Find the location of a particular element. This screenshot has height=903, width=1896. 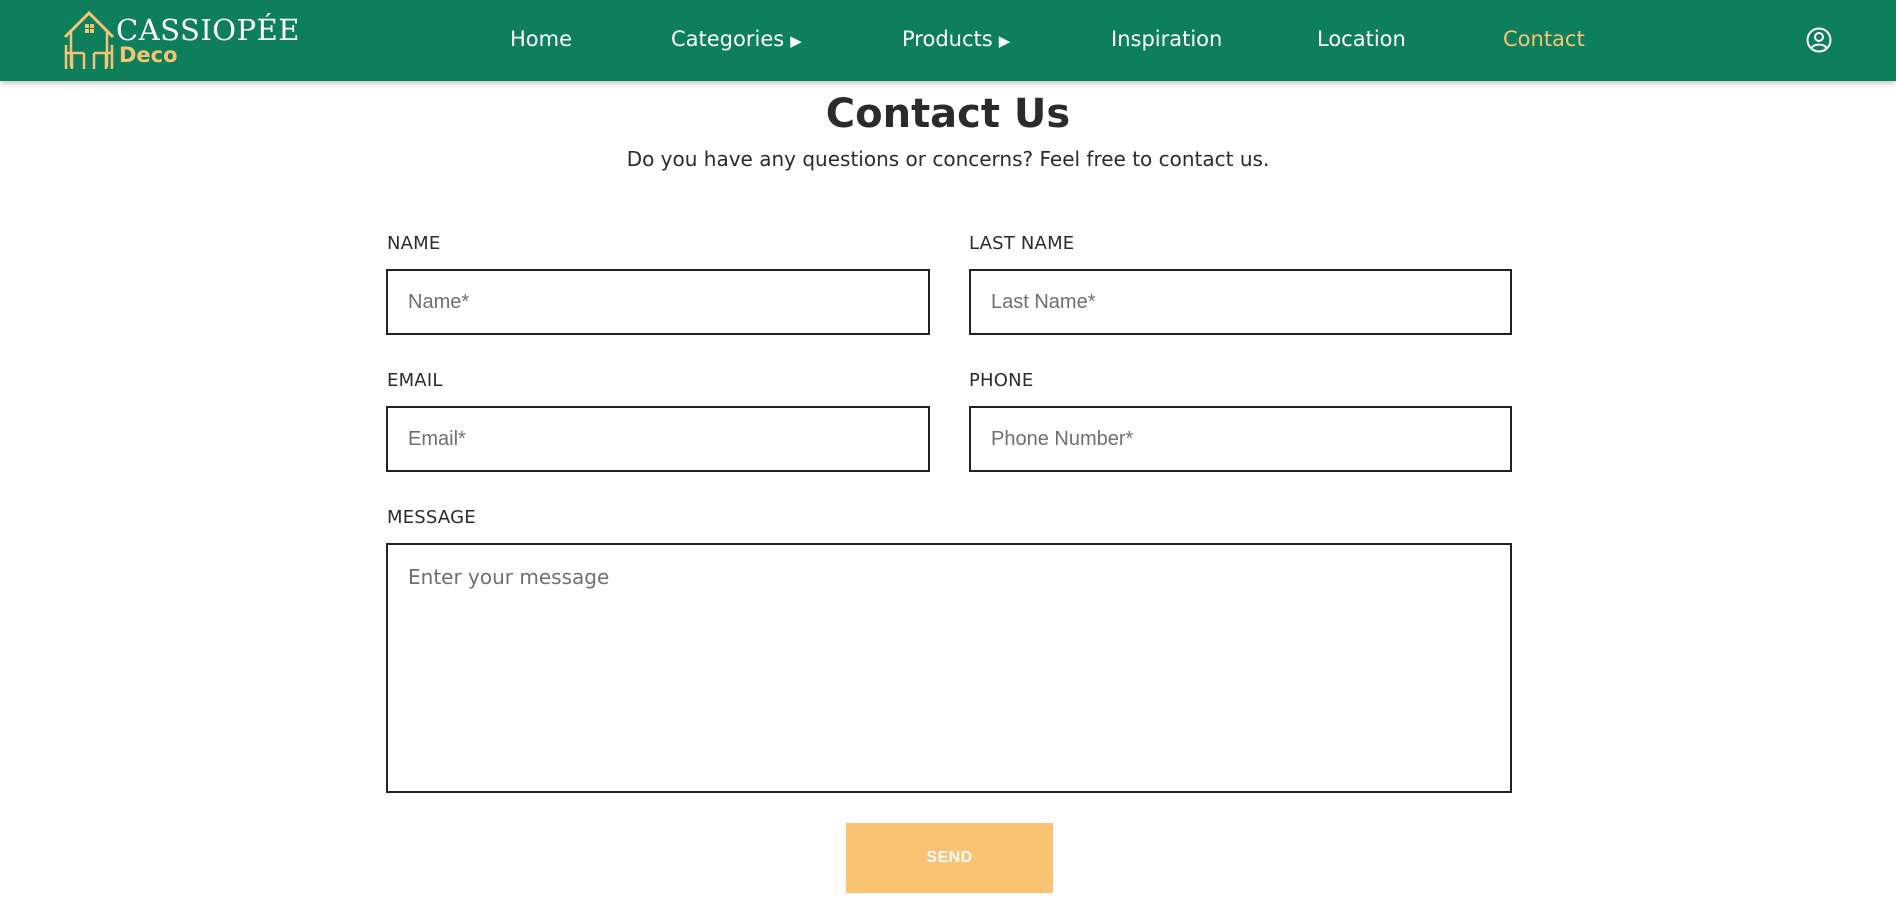

nav-item-home: Home is located at coordinates (541, 40).